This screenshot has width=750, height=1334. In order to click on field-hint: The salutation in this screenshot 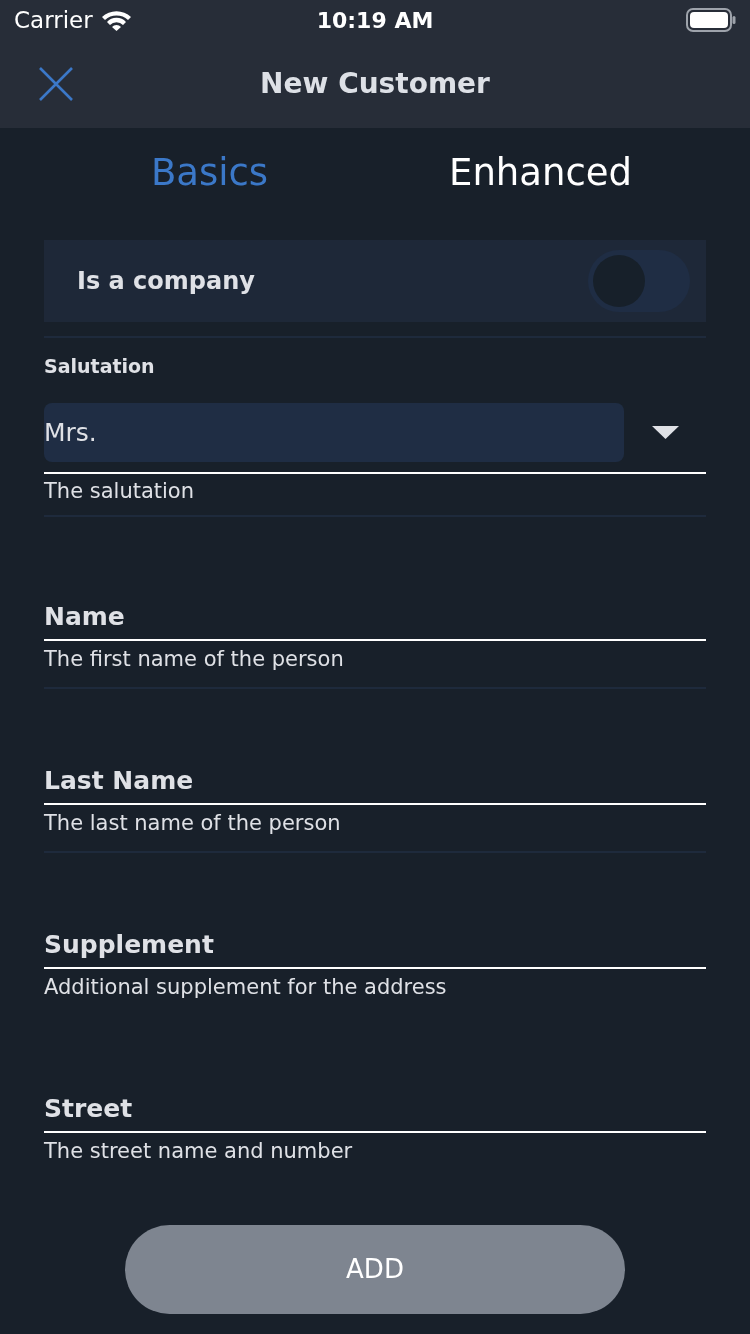, I will do `click(119, 491)`.